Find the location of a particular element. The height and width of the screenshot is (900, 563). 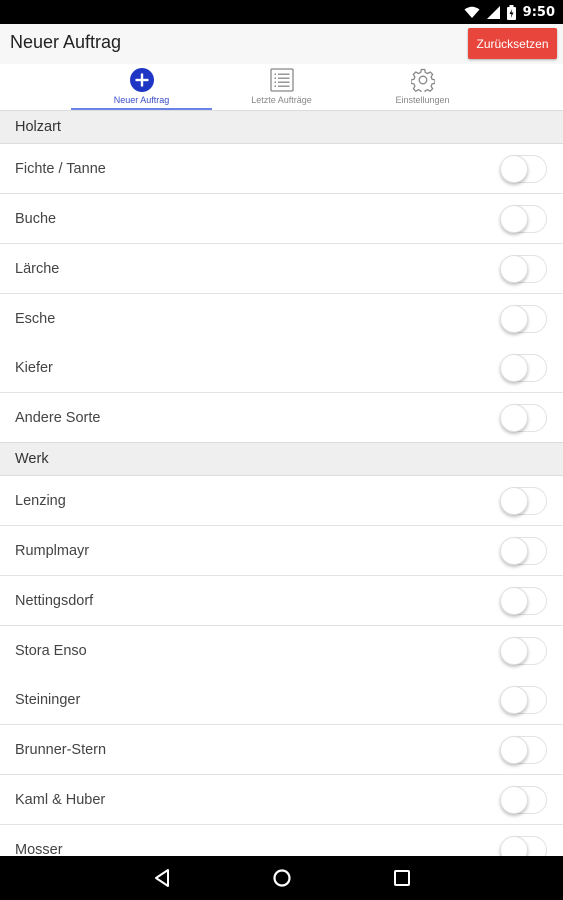

list-item-label: Rumplmayr is located at coordinates (52, 550).